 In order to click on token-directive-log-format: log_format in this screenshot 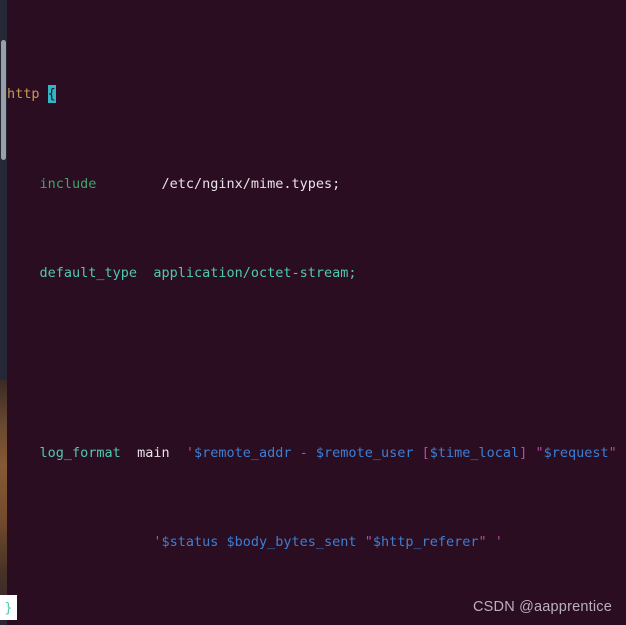, I will do `click(80, 452)`.